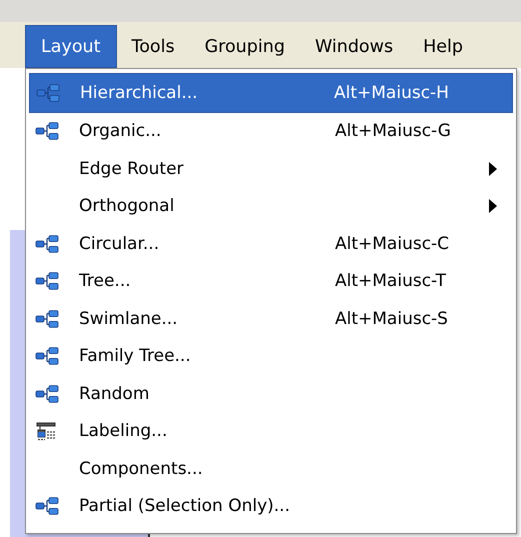 This screenshot has height=537, width=521. What do you see at coordinates (354, 46) in the screenshot?
I see `menu-title: Windows` at bounding box center [354, 46].